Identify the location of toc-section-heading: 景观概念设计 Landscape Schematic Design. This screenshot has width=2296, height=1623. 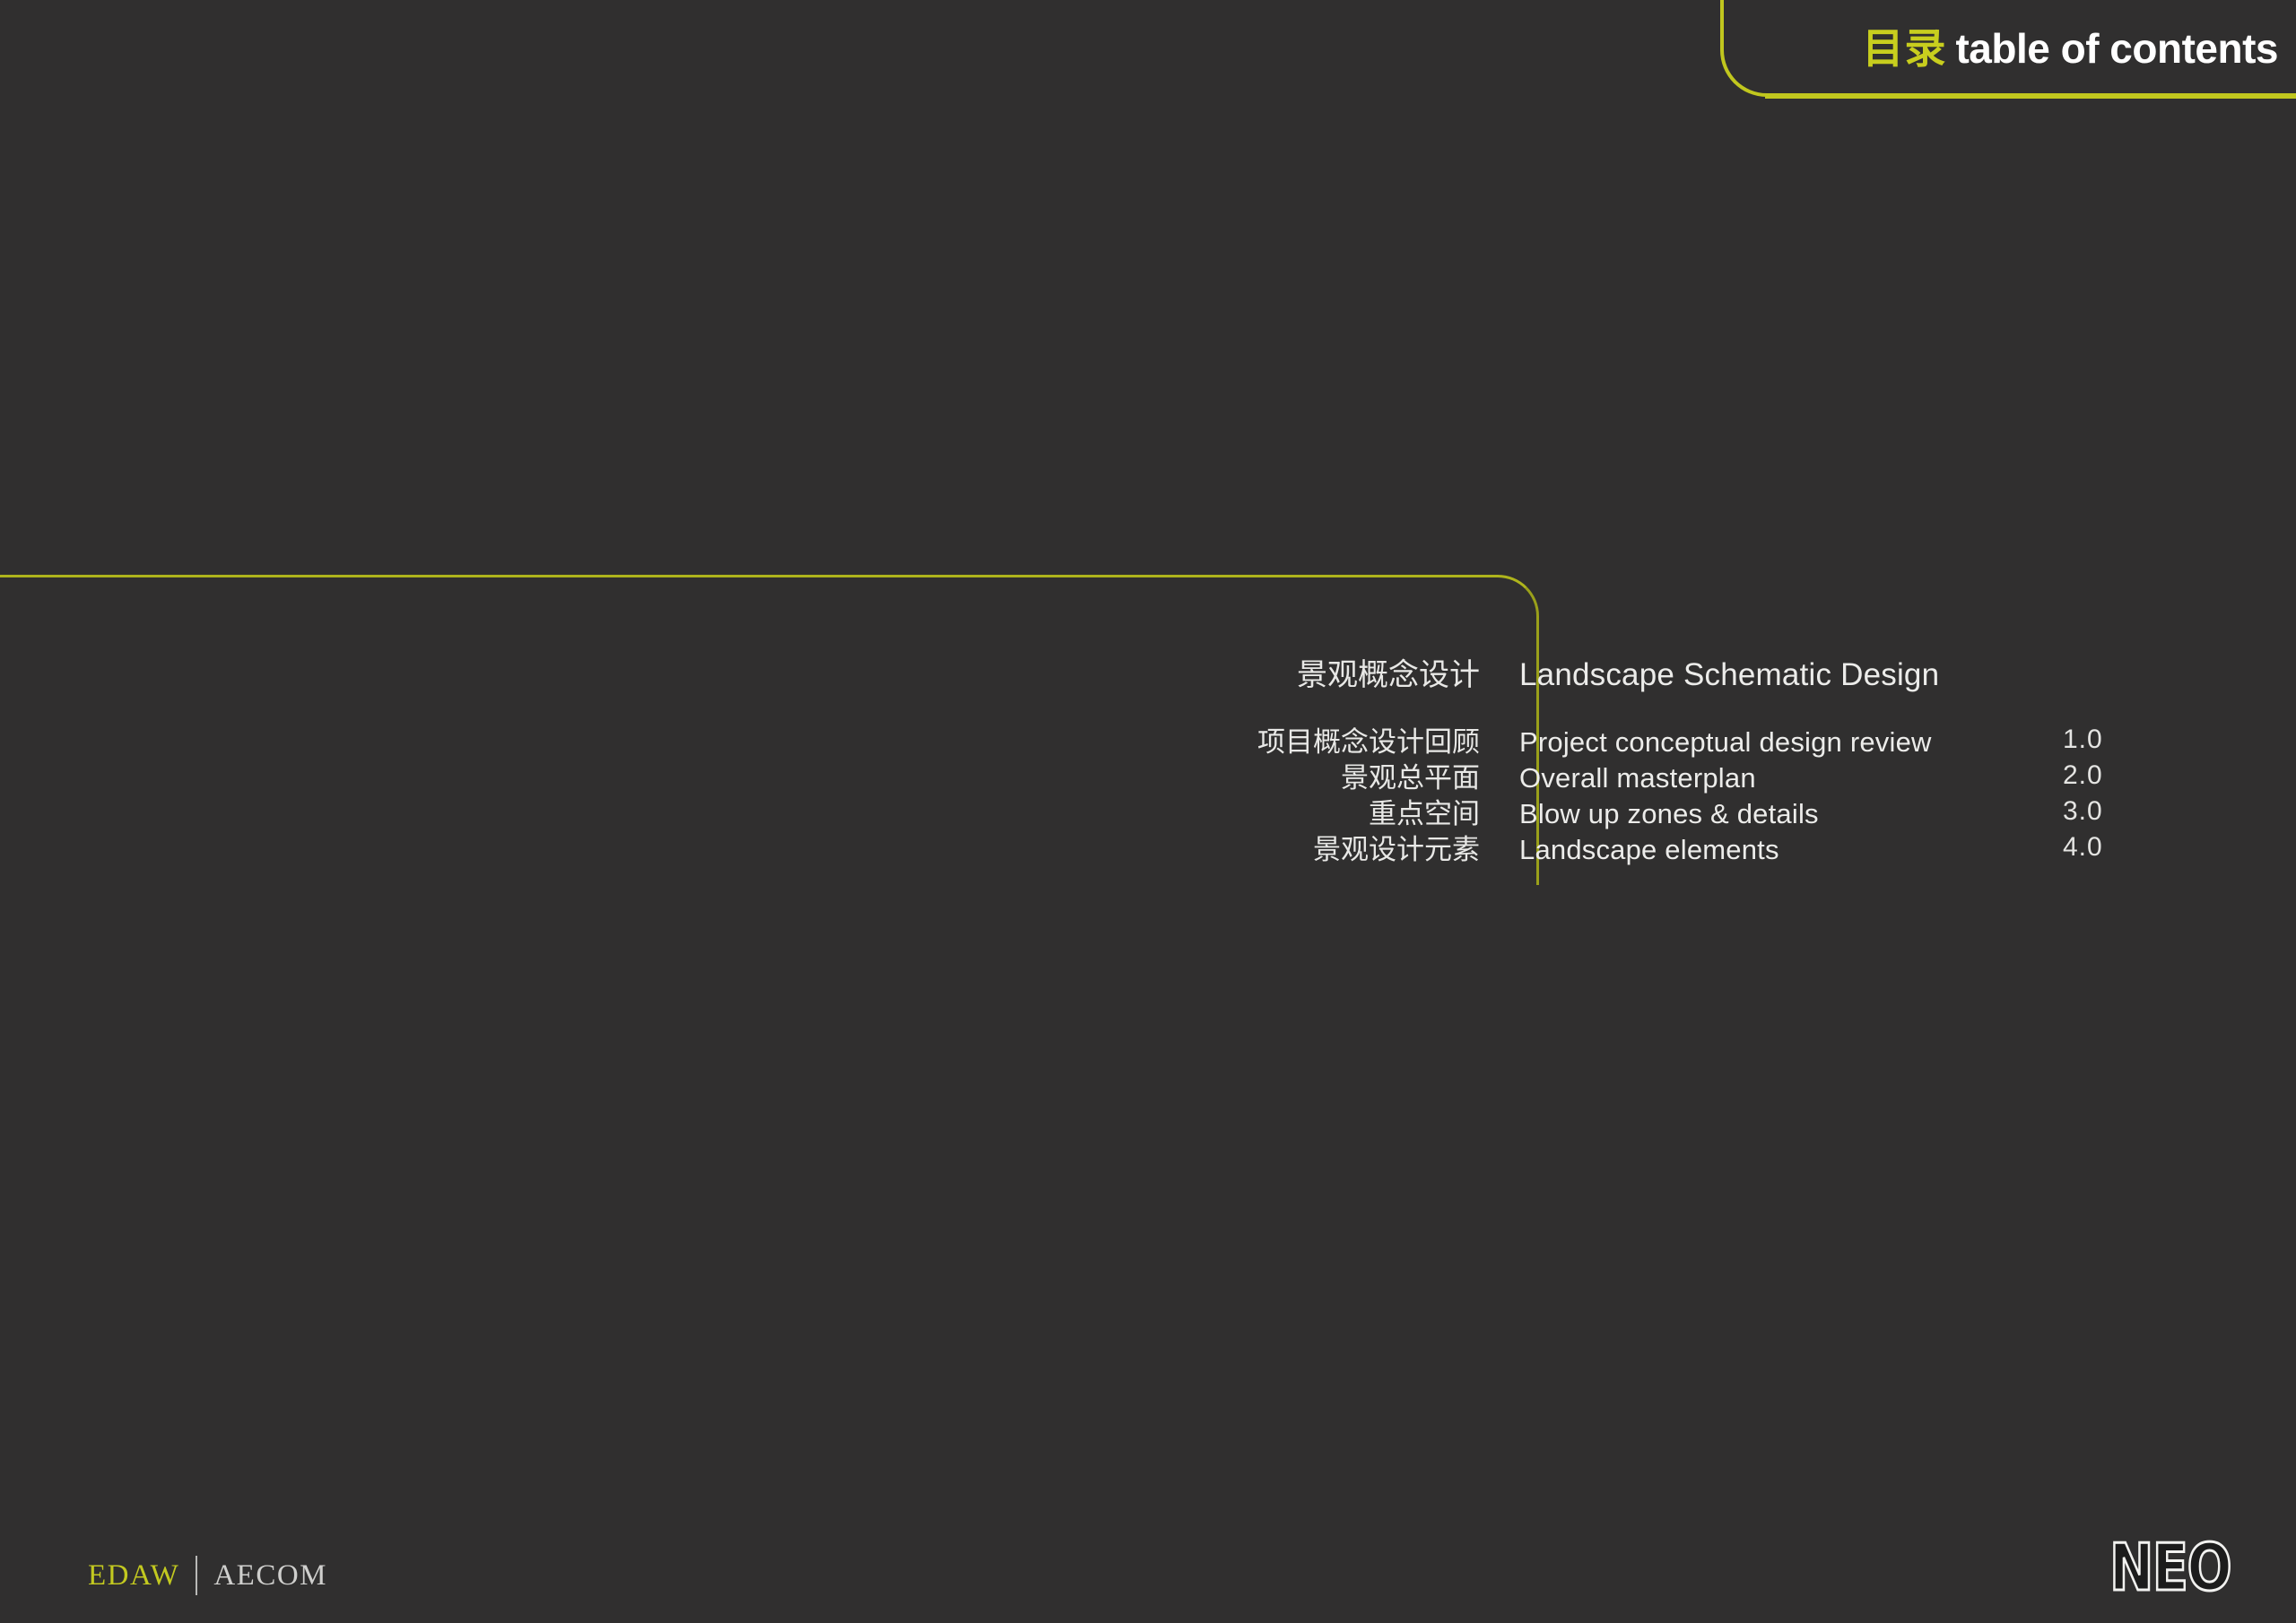
(1744, 675).